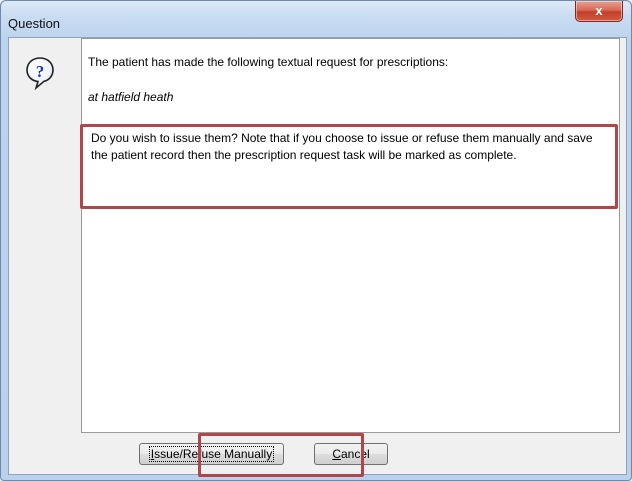 This screenshot has width=632, height=481. Describe the element at coordinates (281, 455) in the screenshot. I see `button-highlight-box` at that location.